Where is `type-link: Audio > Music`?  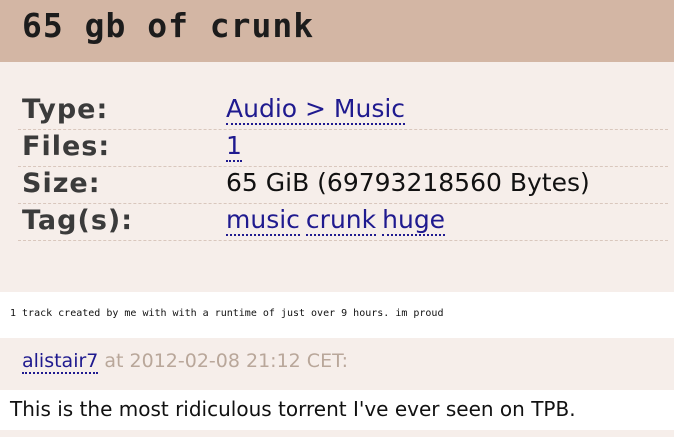
type-link: Audio > Music is located at coordinates (316, 109).